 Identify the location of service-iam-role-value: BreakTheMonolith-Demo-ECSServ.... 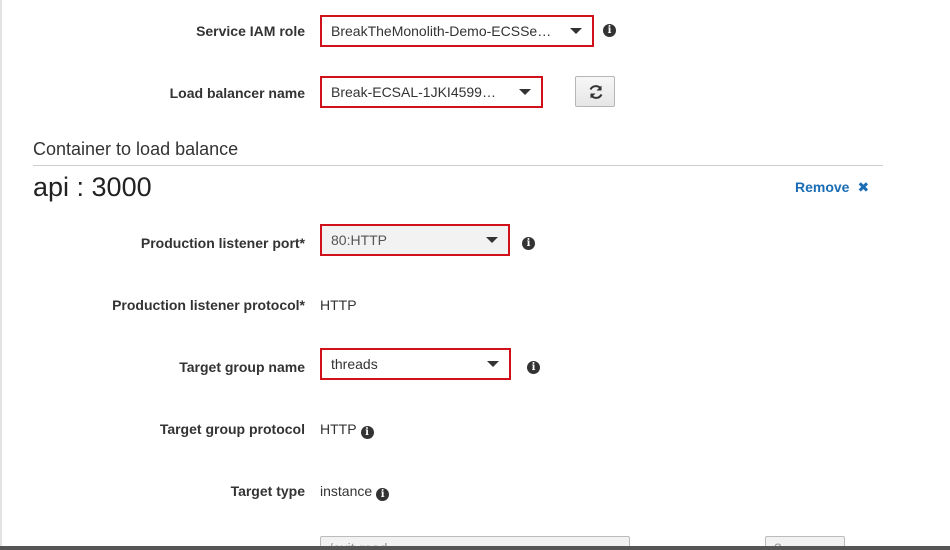
(441, 31).